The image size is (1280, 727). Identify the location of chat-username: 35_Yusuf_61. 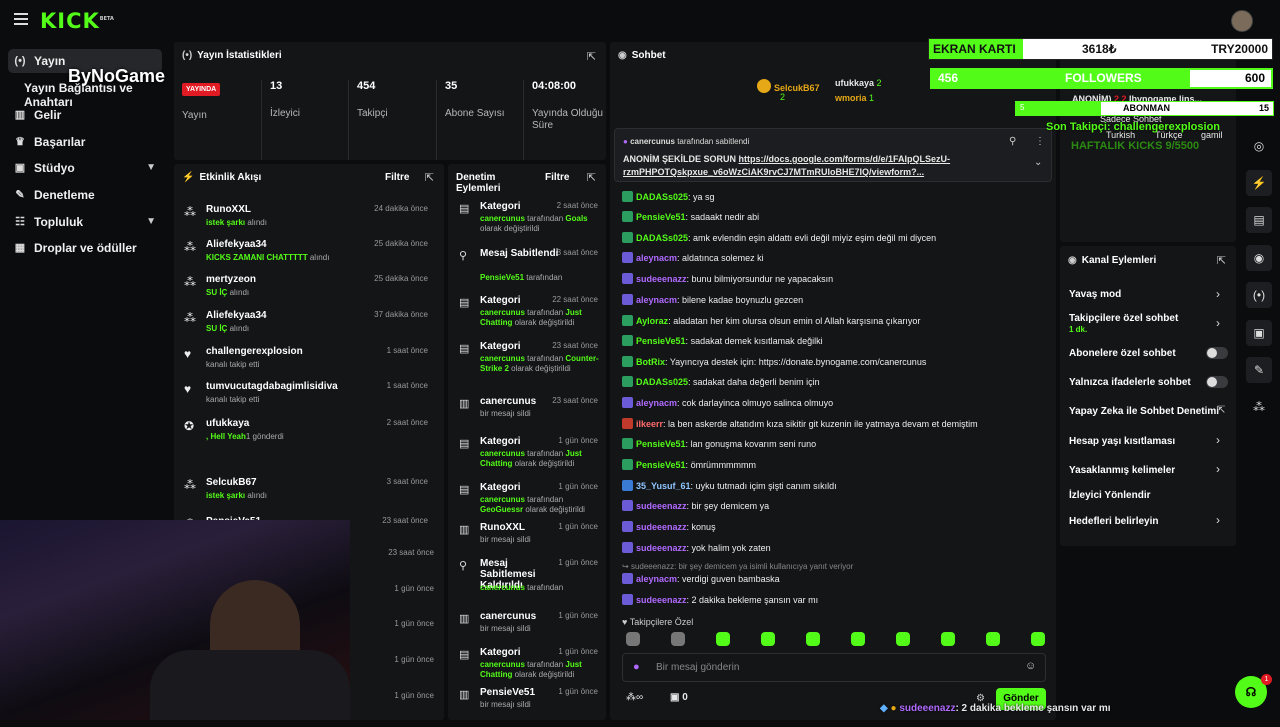
(663, 486).